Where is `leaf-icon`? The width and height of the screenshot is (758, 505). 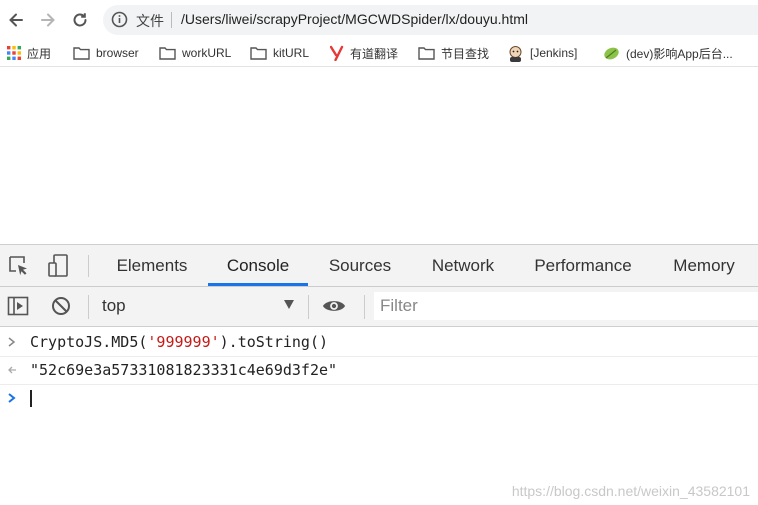 leaf-icon is located at coordinates (611, 53).